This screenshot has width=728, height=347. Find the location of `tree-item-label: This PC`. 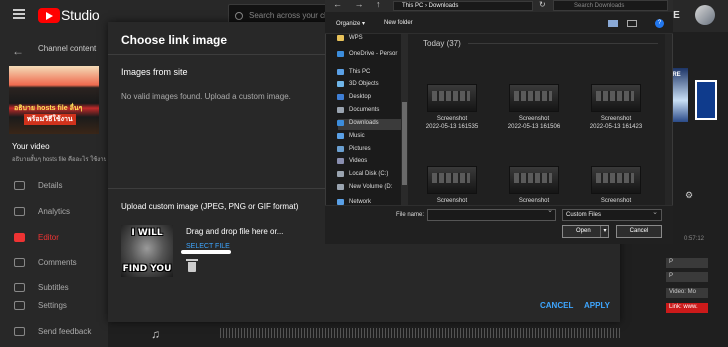

tree-item-label: This PC is located at coordinates (360, 72).